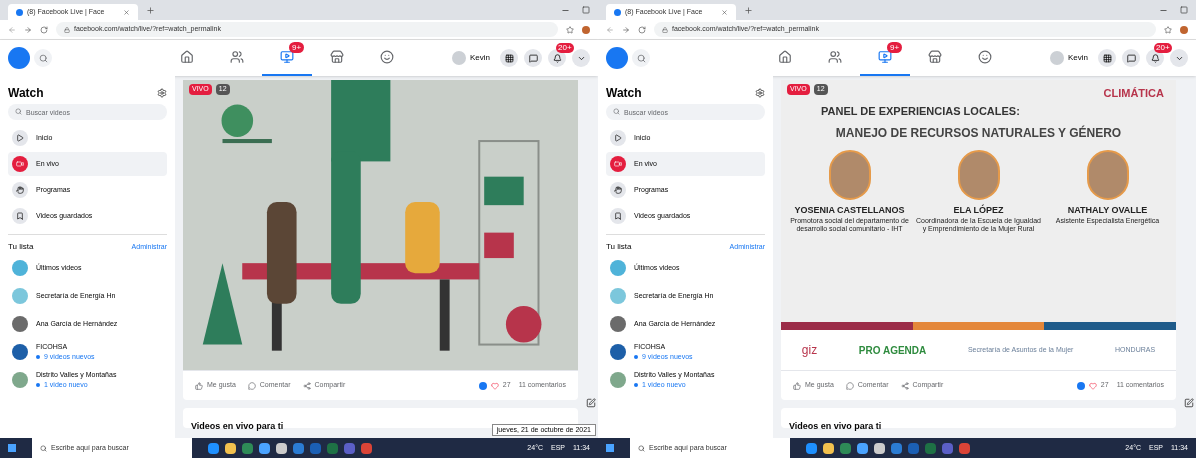  I want to click on panel-heading: PANEL DE EXPERIENCIAS LOCALES:, so click(920, 111).